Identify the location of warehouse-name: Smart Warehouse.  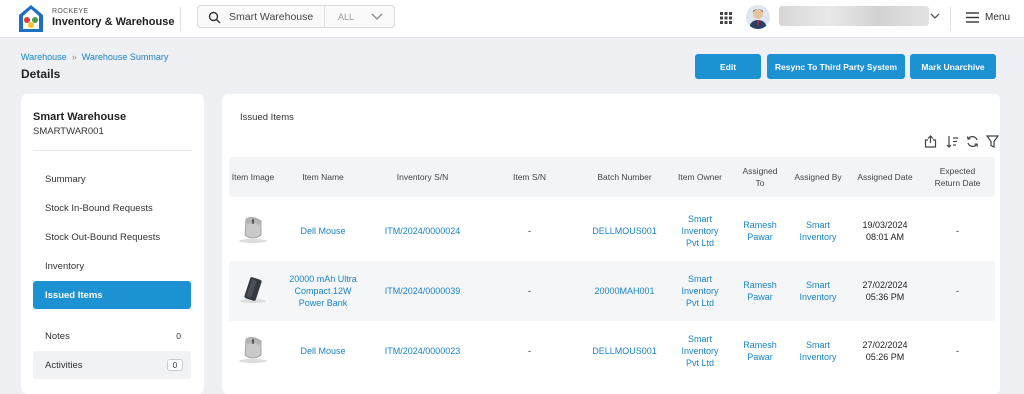
(80, 117).